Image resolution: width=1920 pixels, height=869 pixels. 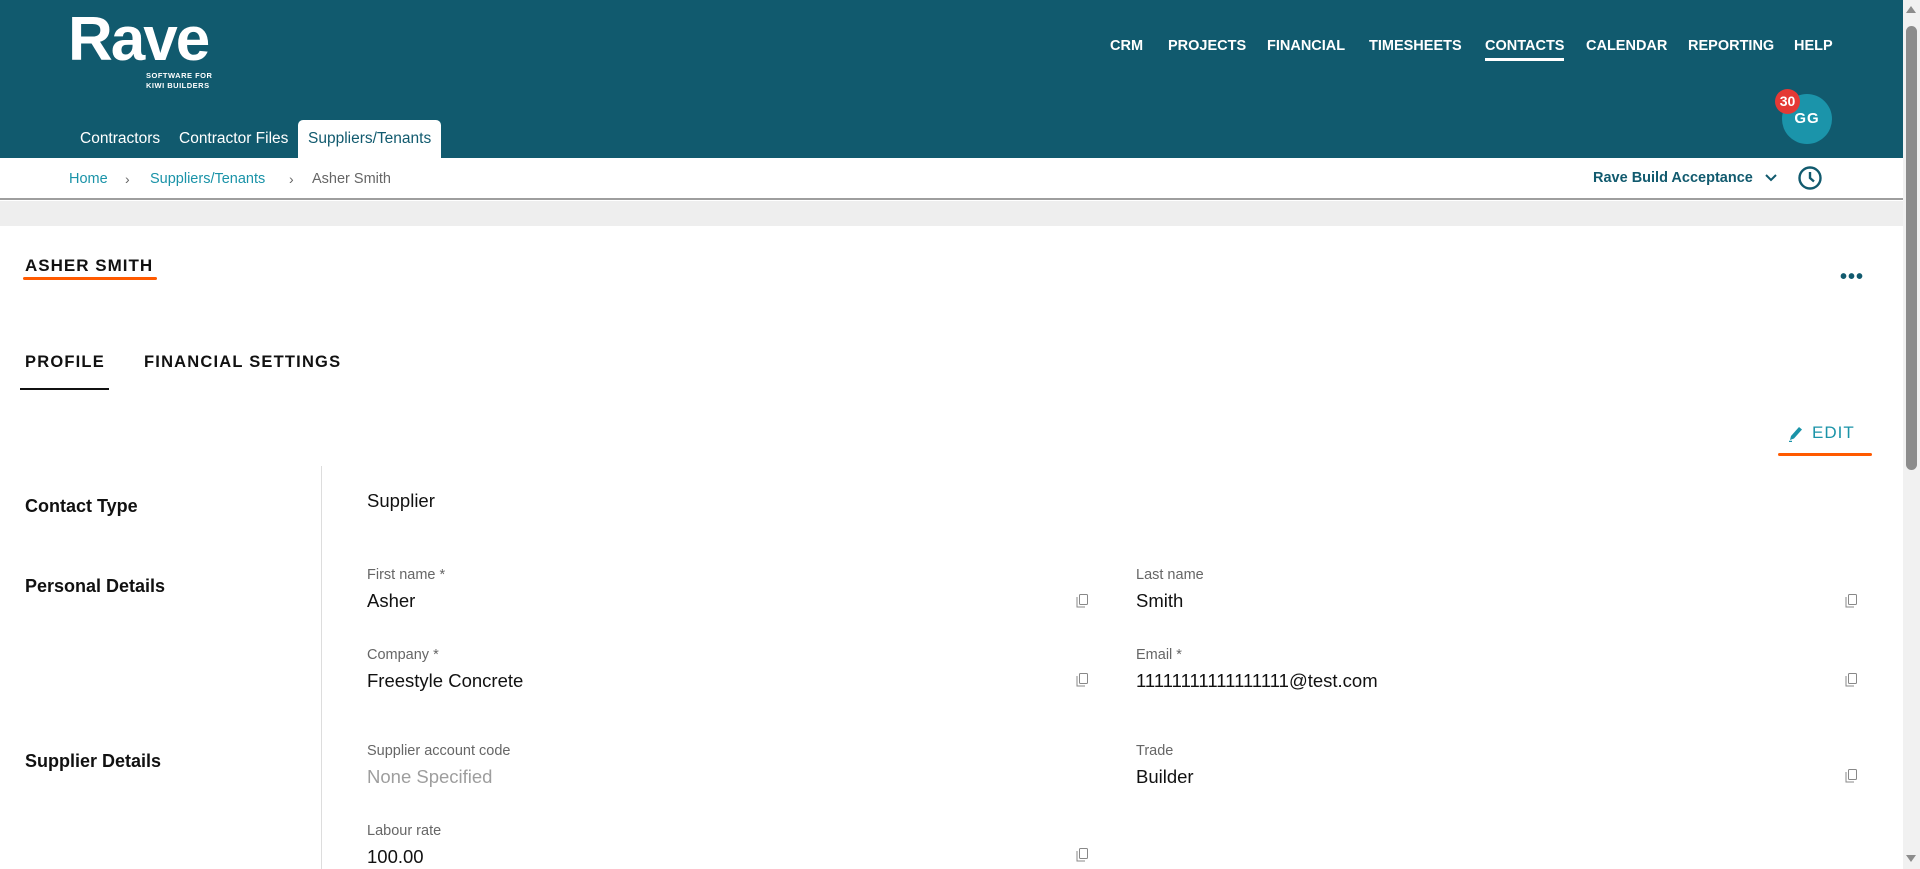 What do you see at coordinates (65, 362) in the screenshot?
I see `tab-profile: PROFILE` at bounding box center [65, 362].